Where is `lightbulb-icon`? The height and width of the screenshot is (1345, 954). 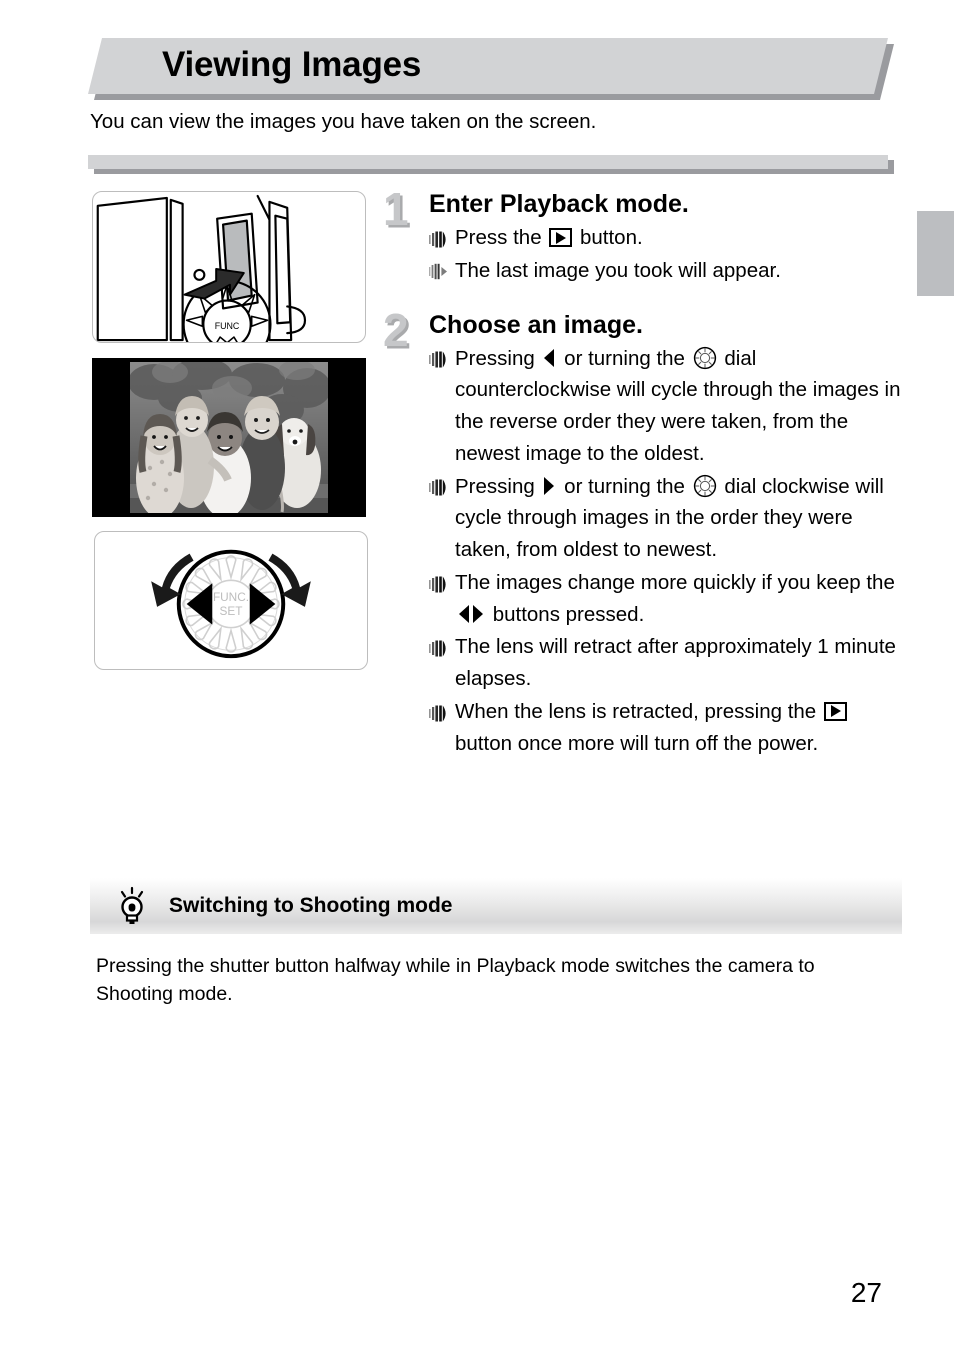
lightbulb-icon is located at coordinates (132, 906).